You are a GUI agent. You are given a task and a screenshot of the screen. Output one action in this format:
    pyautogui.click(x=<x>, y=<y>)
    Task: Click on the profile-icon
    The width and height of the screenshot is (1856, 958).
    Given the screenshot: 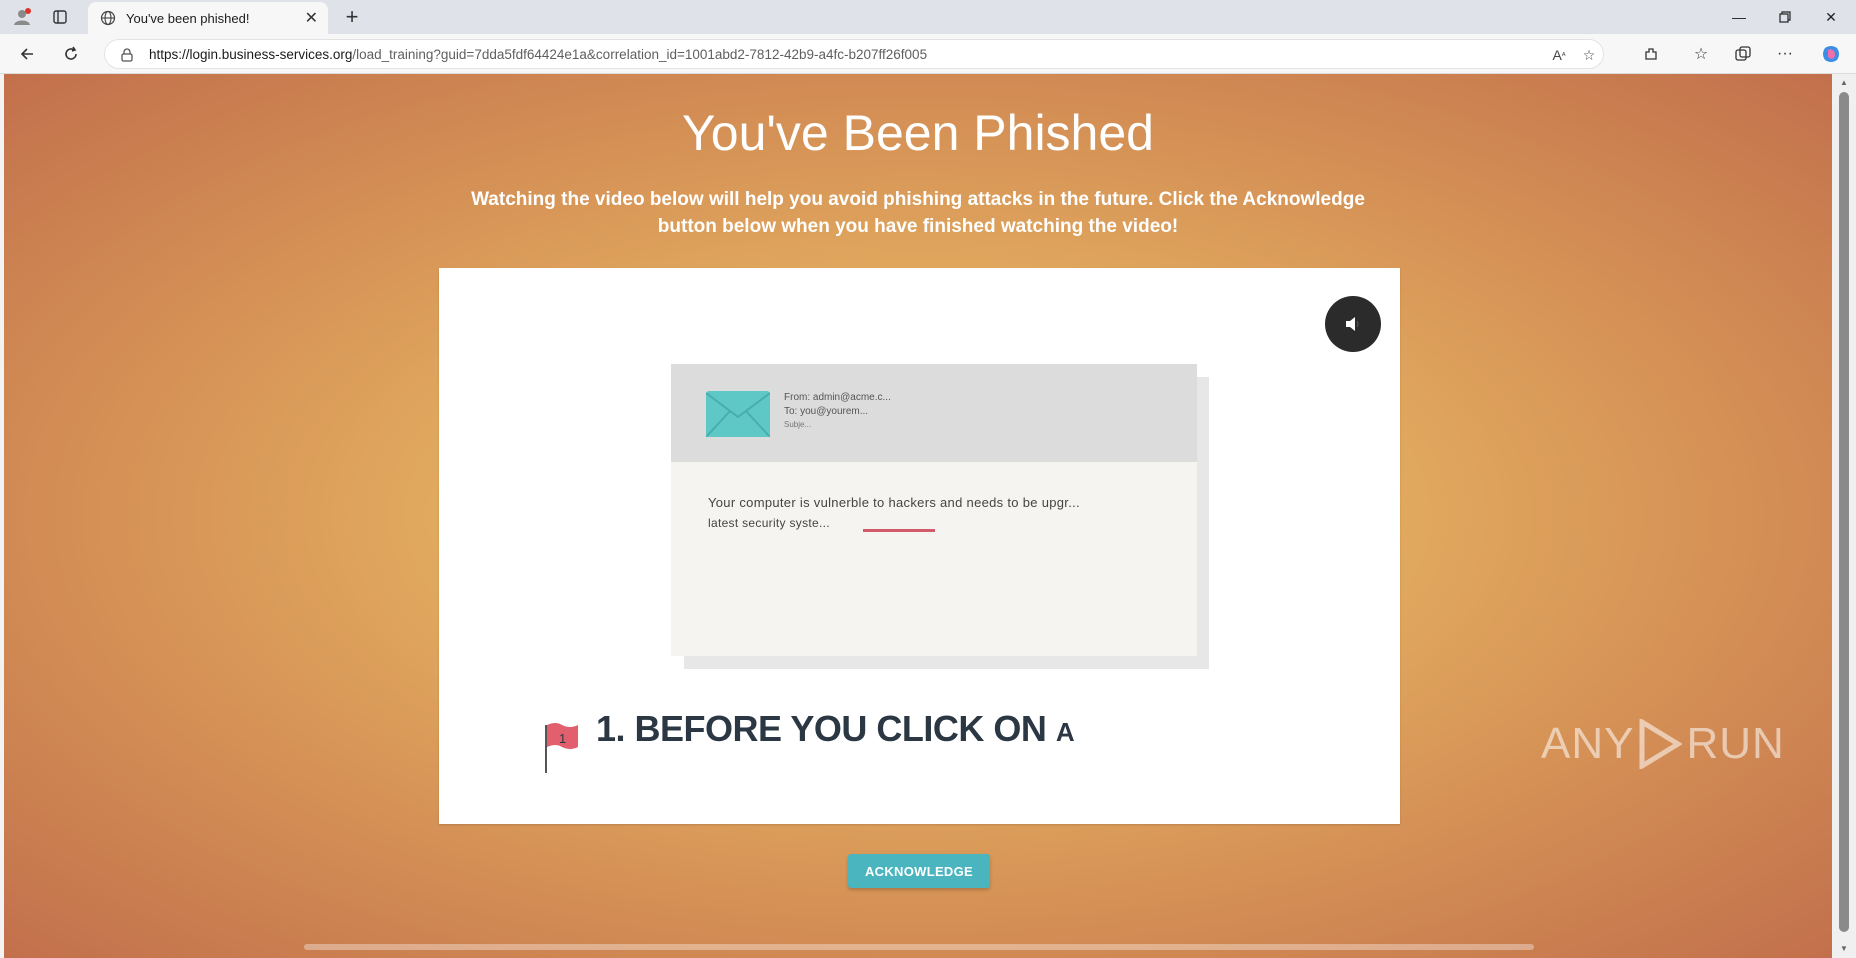 What is the action you would take?
    pyautogui.click(x=22, y=17)
    